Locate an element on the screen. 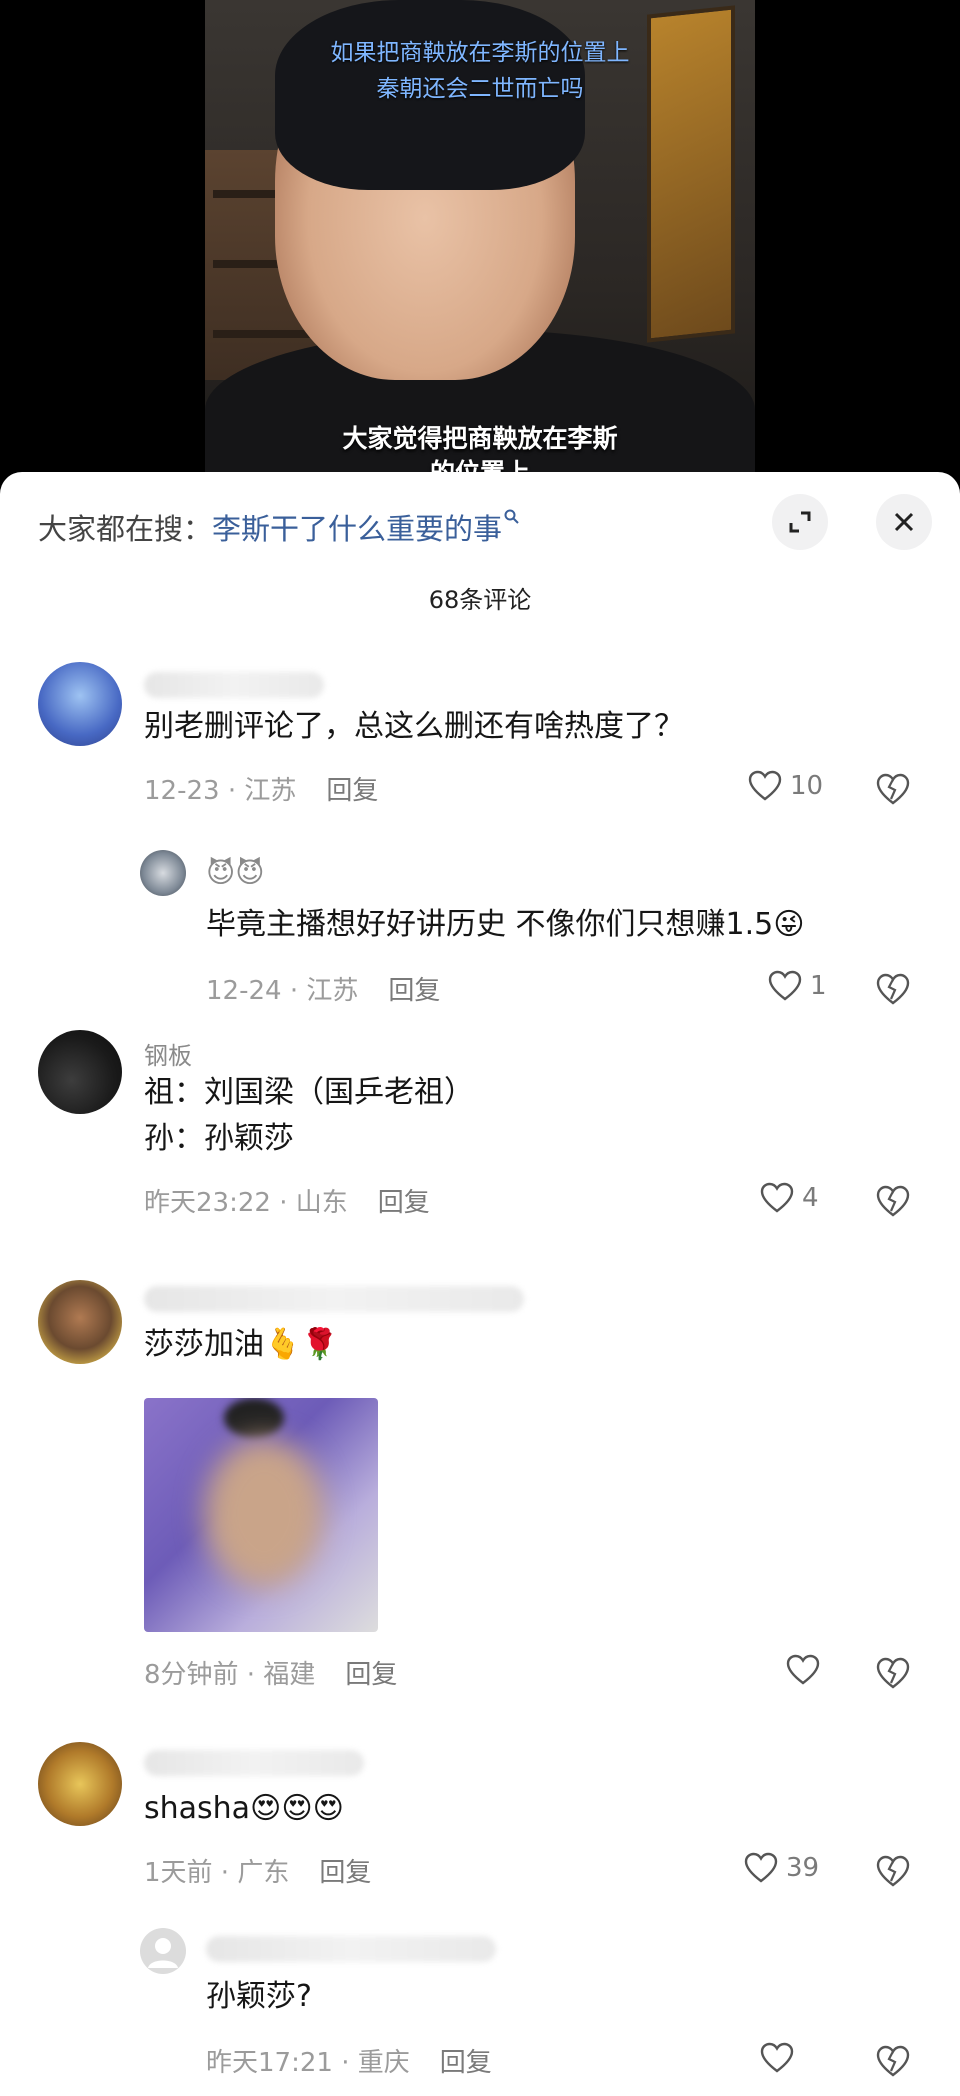  comment-text: 别老删评论了，总这么删还有啥热度了？ is located at coordinates (414, 726).